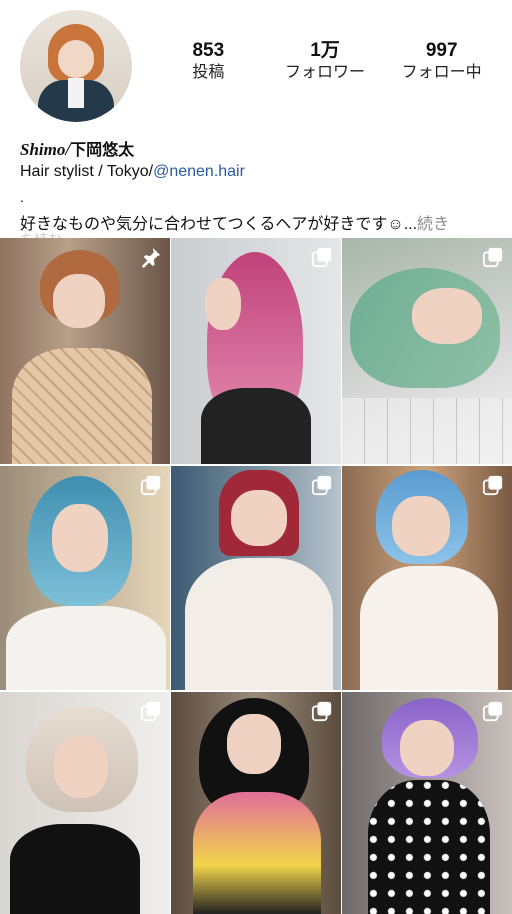 This screenshot has width=512, height=914. Describe the element at coordinates (433, 224) in the screenshot. I see `more-link: 続き` at that location.